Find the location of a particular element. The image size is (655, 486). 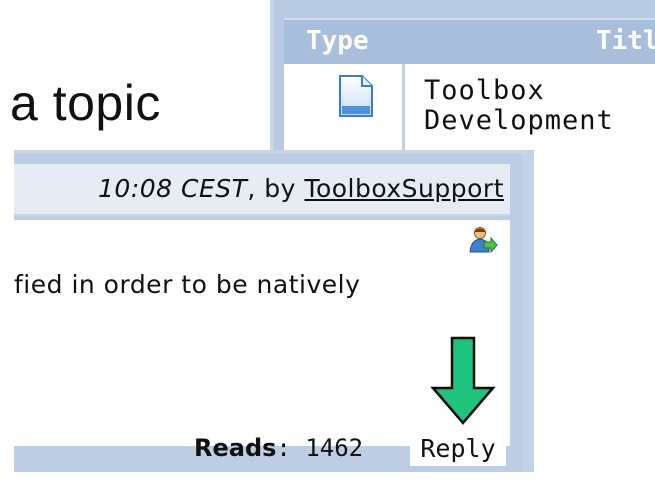

document-icon is located at coordinates (356, 96).